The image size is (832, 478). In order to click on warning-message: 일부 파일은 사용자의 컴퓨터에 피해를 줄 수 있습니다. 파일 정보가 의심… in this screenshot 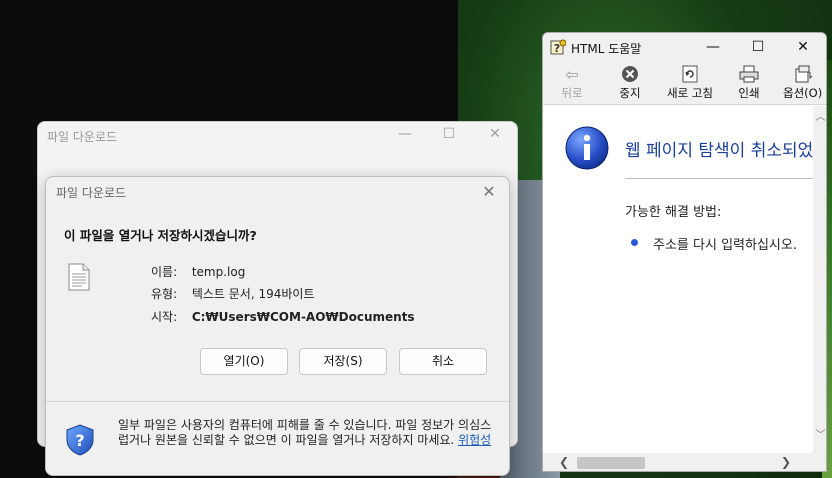, I will do `click(305, 432)`.